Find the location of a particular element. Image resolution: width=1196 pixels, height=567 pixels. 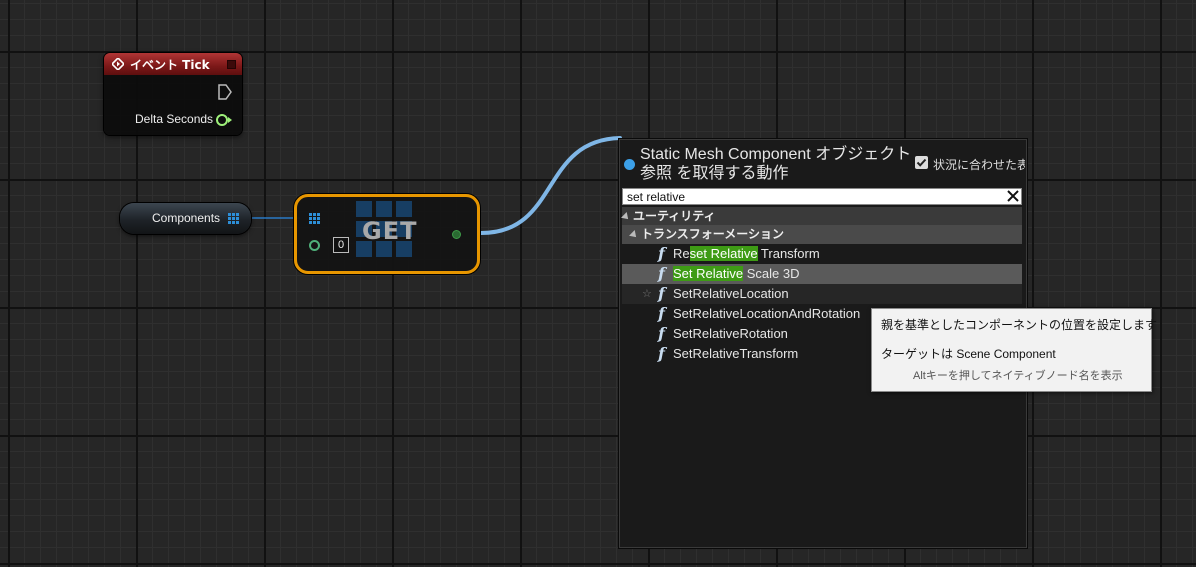

action-item-set-relative-scale-3d: f Set Relative Scale 3D is located at coordinates (822, 274).